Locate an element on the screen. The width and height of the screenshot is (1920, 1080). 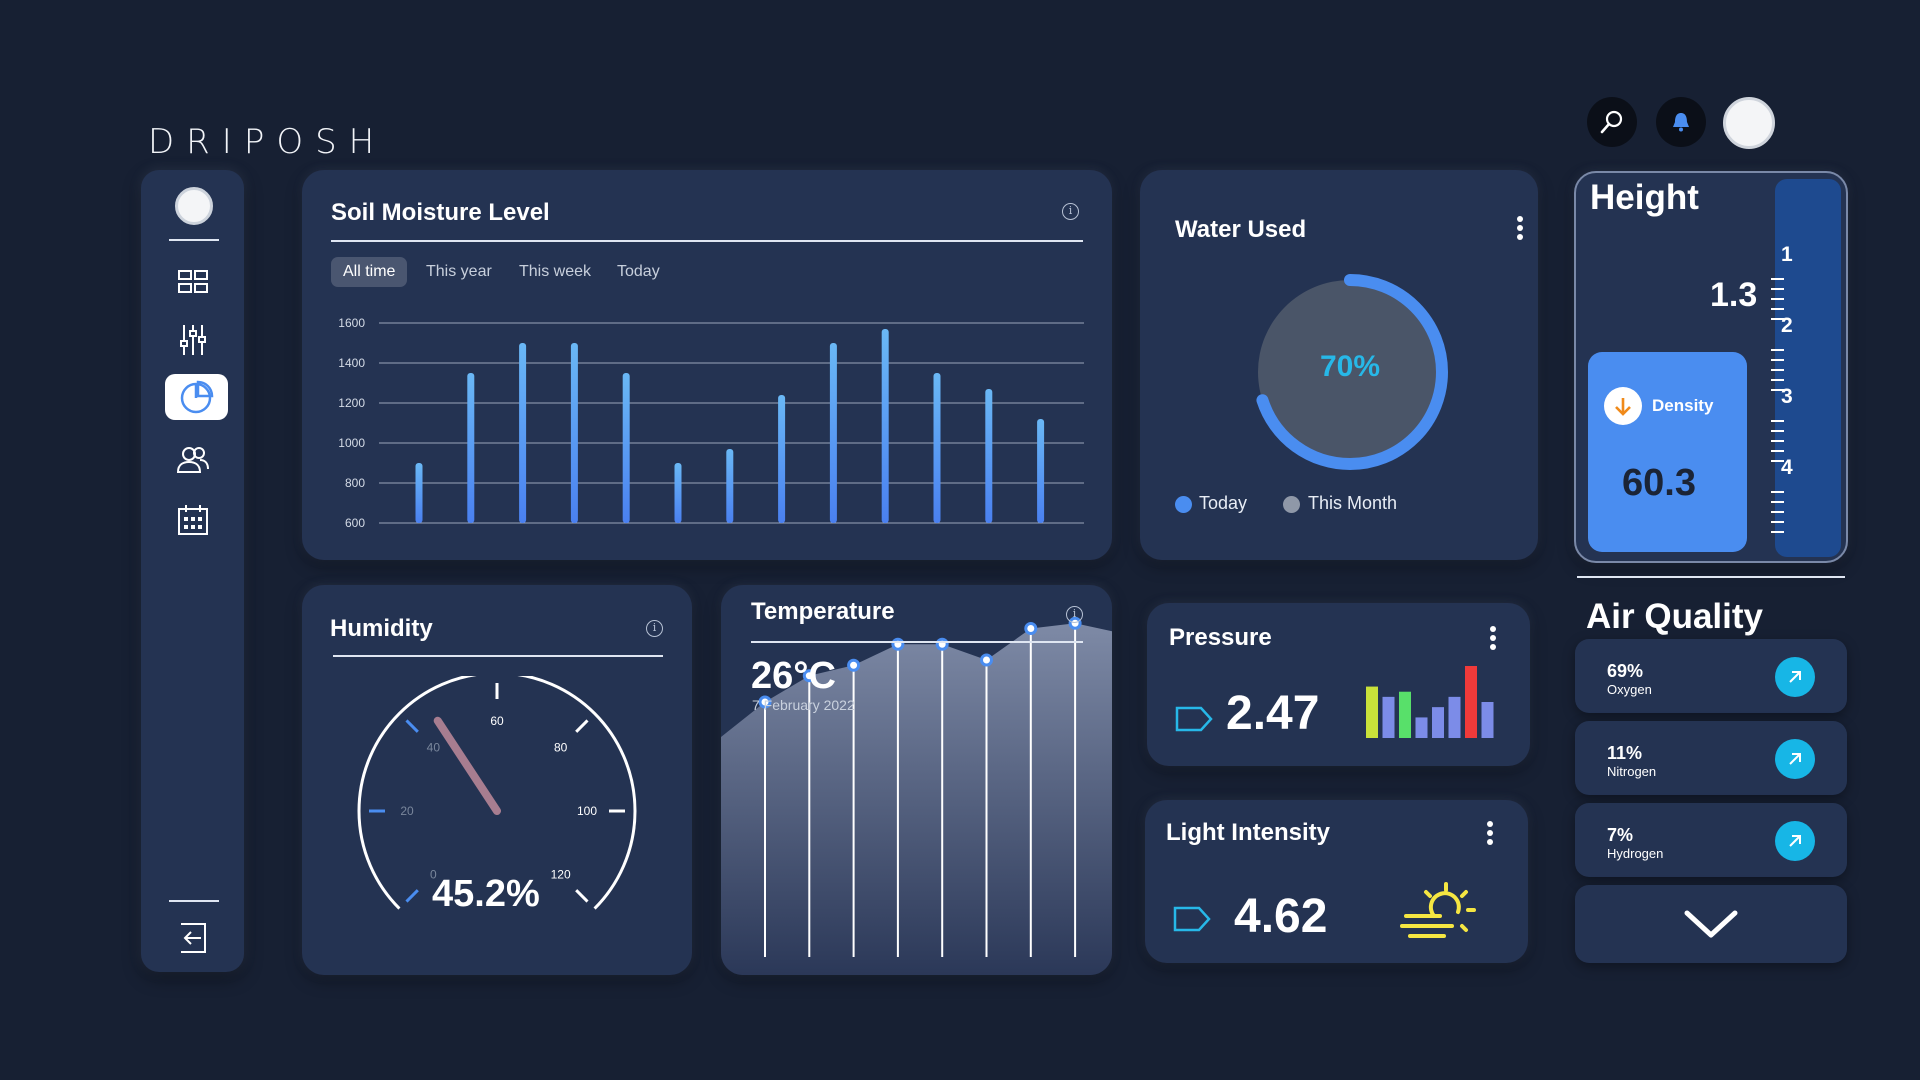
calendar-icon is located at coordinates (192, 520).